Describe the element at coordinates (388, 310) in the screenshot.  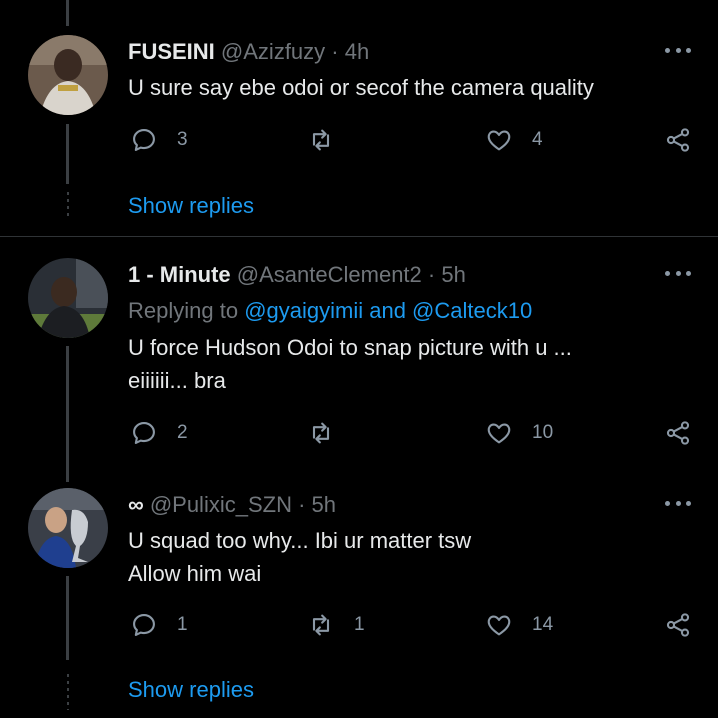
I see `reply-mentions: @gyaigyimii and @Calteck10` at that location.